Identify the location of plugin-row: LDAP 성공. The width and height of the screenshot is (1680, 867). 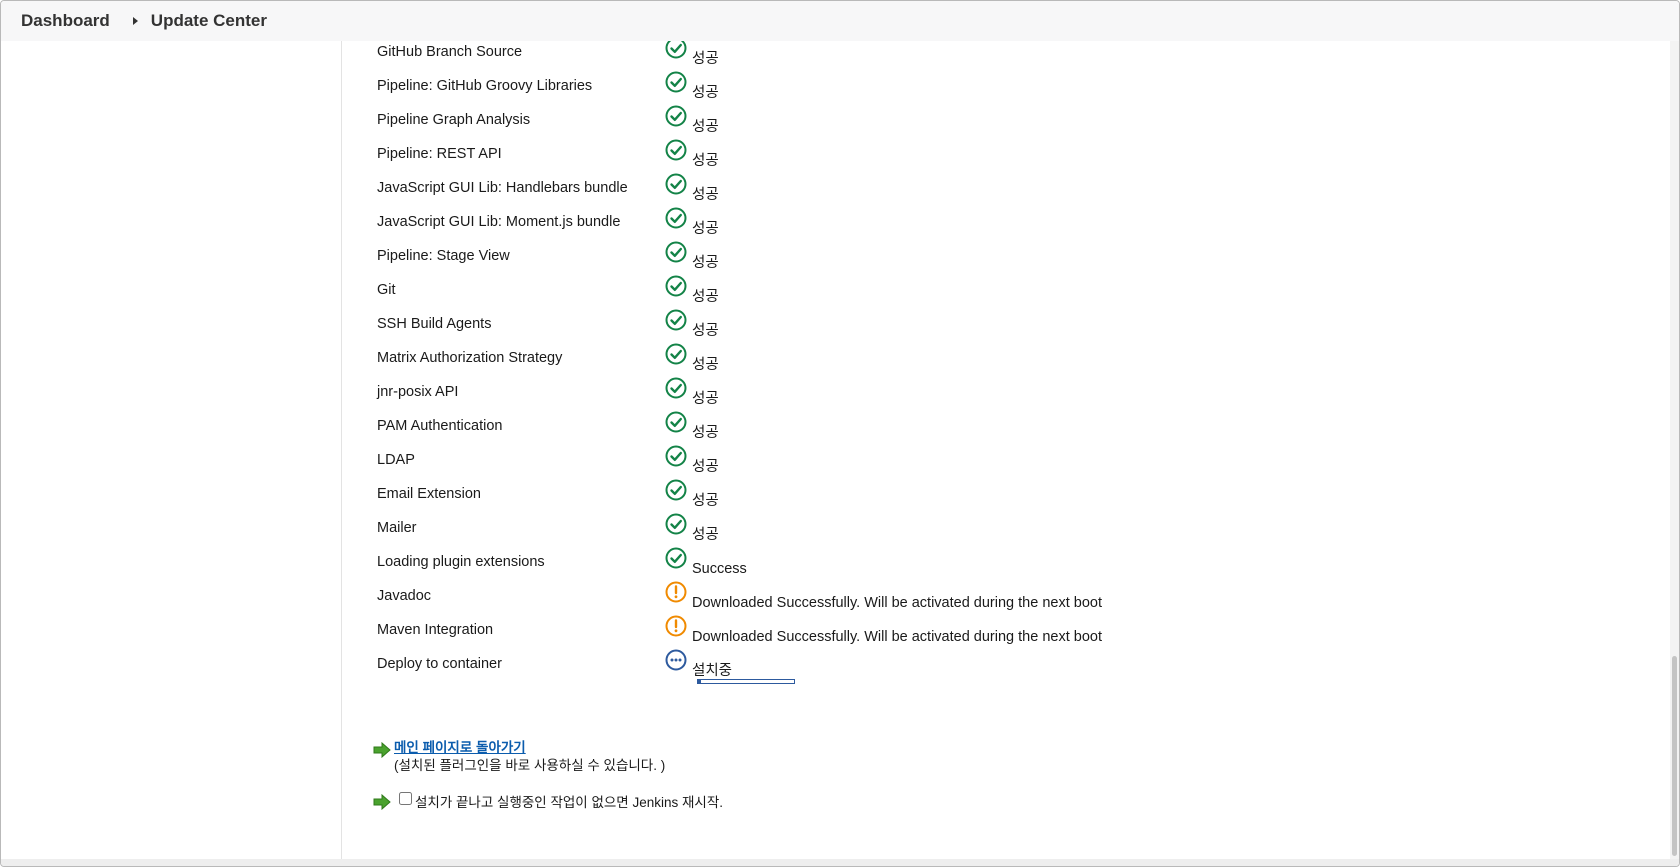
(877, 465).